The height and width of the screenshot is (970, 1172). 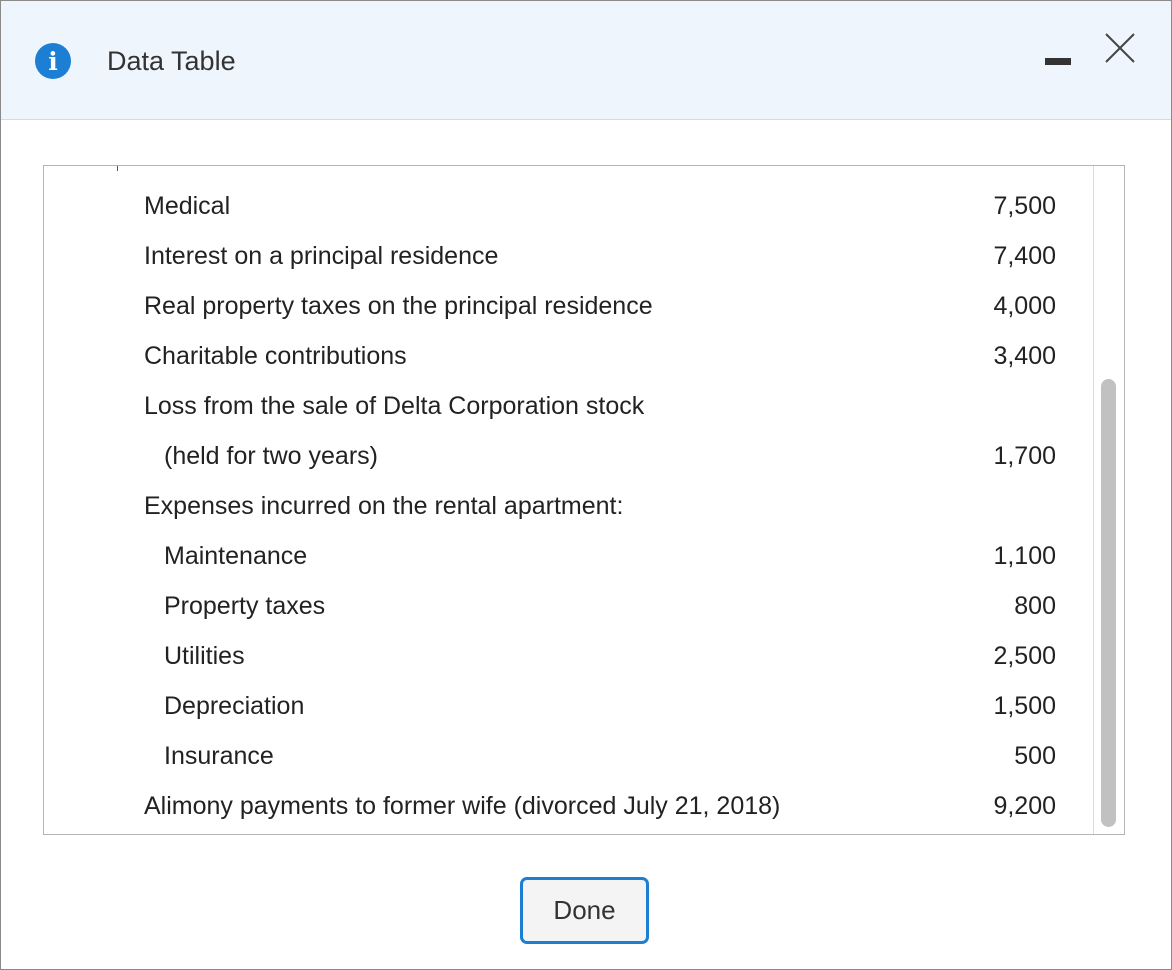 What do you see at coordinates (1024, 256) in the screenshot?
I see `row-value: 7,400` at bounding box center [1024, 256].